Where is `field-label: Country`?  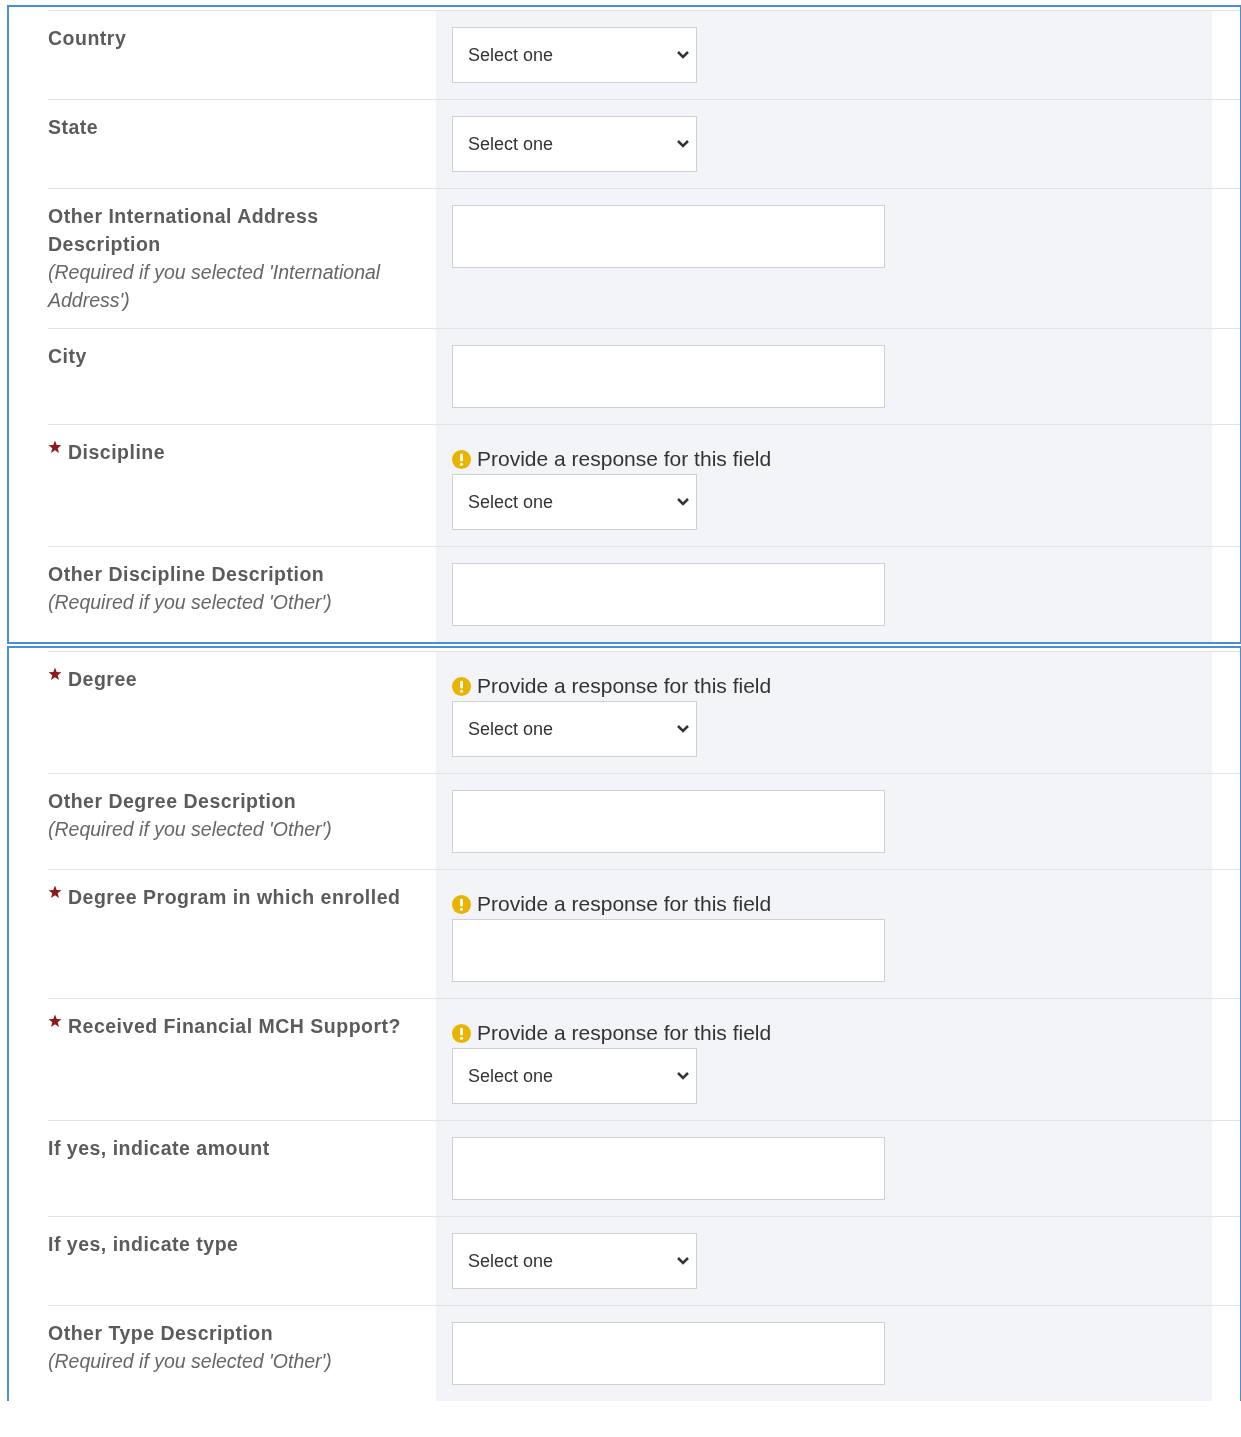 field-label: Country is located at coordinates (87, 38).